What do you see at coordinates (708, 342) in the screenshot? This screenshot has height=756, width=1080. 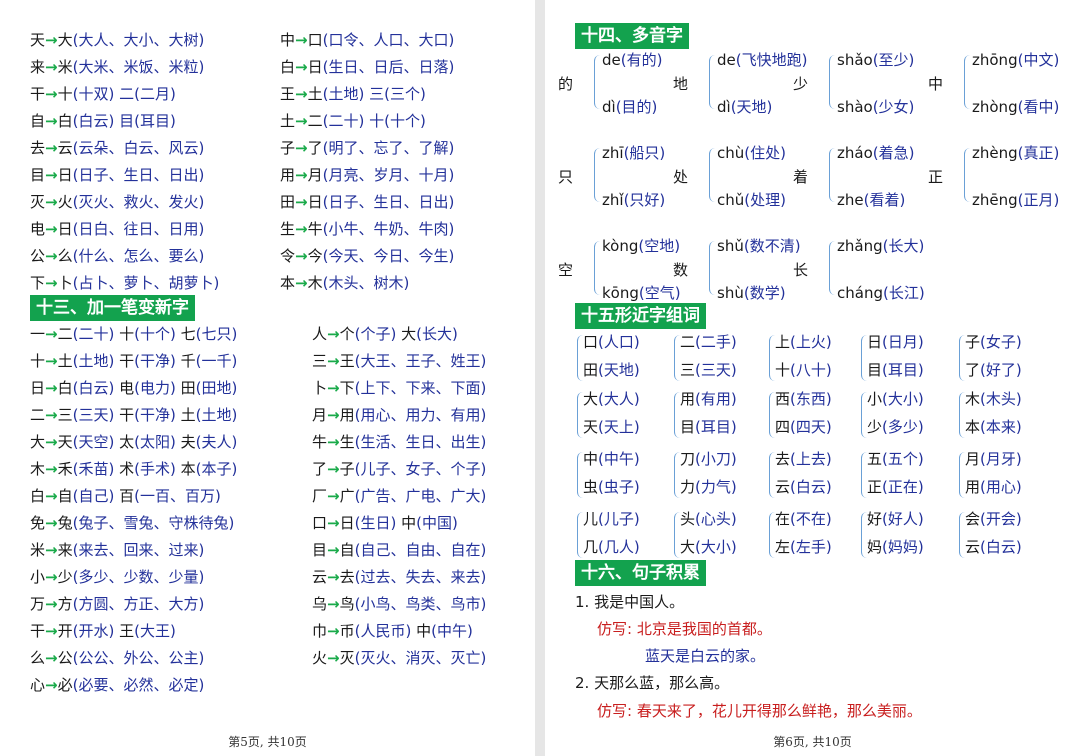 I see `similar-word: 二(二手)` at bounding box center [708, 342].